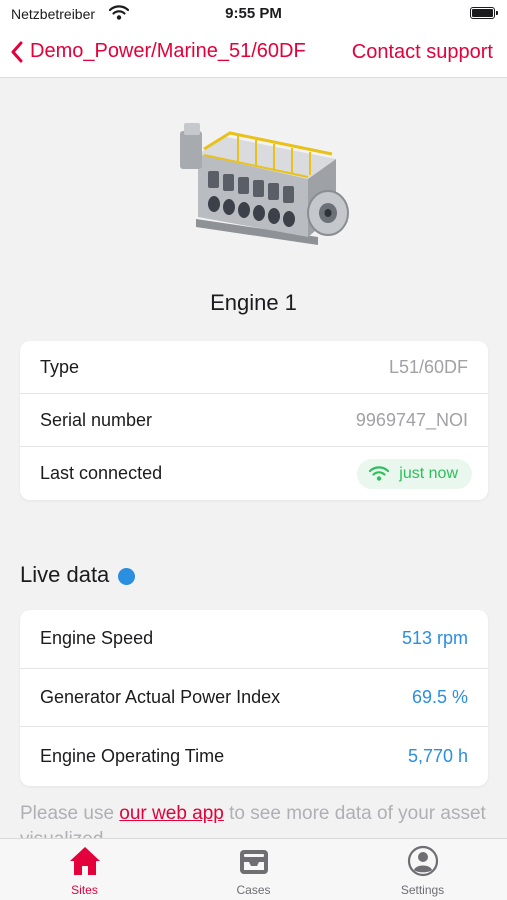 This screenshot has width=507, height=900. Describe the element at coordinates (264, 184) in the screenshot. I see `engine-image` at that location.